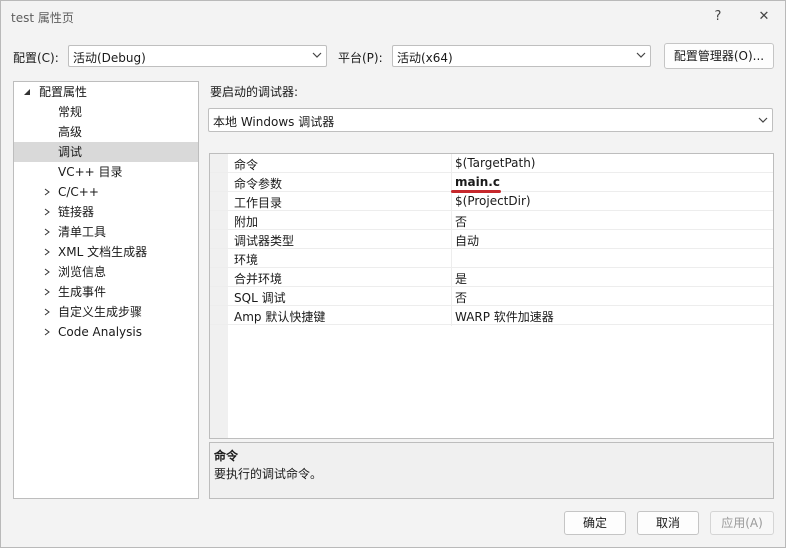  What do you see at coordinates (425, 58) in the screenshot?
I see `platform-value: 活动(x64)` at bounding box center [425, 58].